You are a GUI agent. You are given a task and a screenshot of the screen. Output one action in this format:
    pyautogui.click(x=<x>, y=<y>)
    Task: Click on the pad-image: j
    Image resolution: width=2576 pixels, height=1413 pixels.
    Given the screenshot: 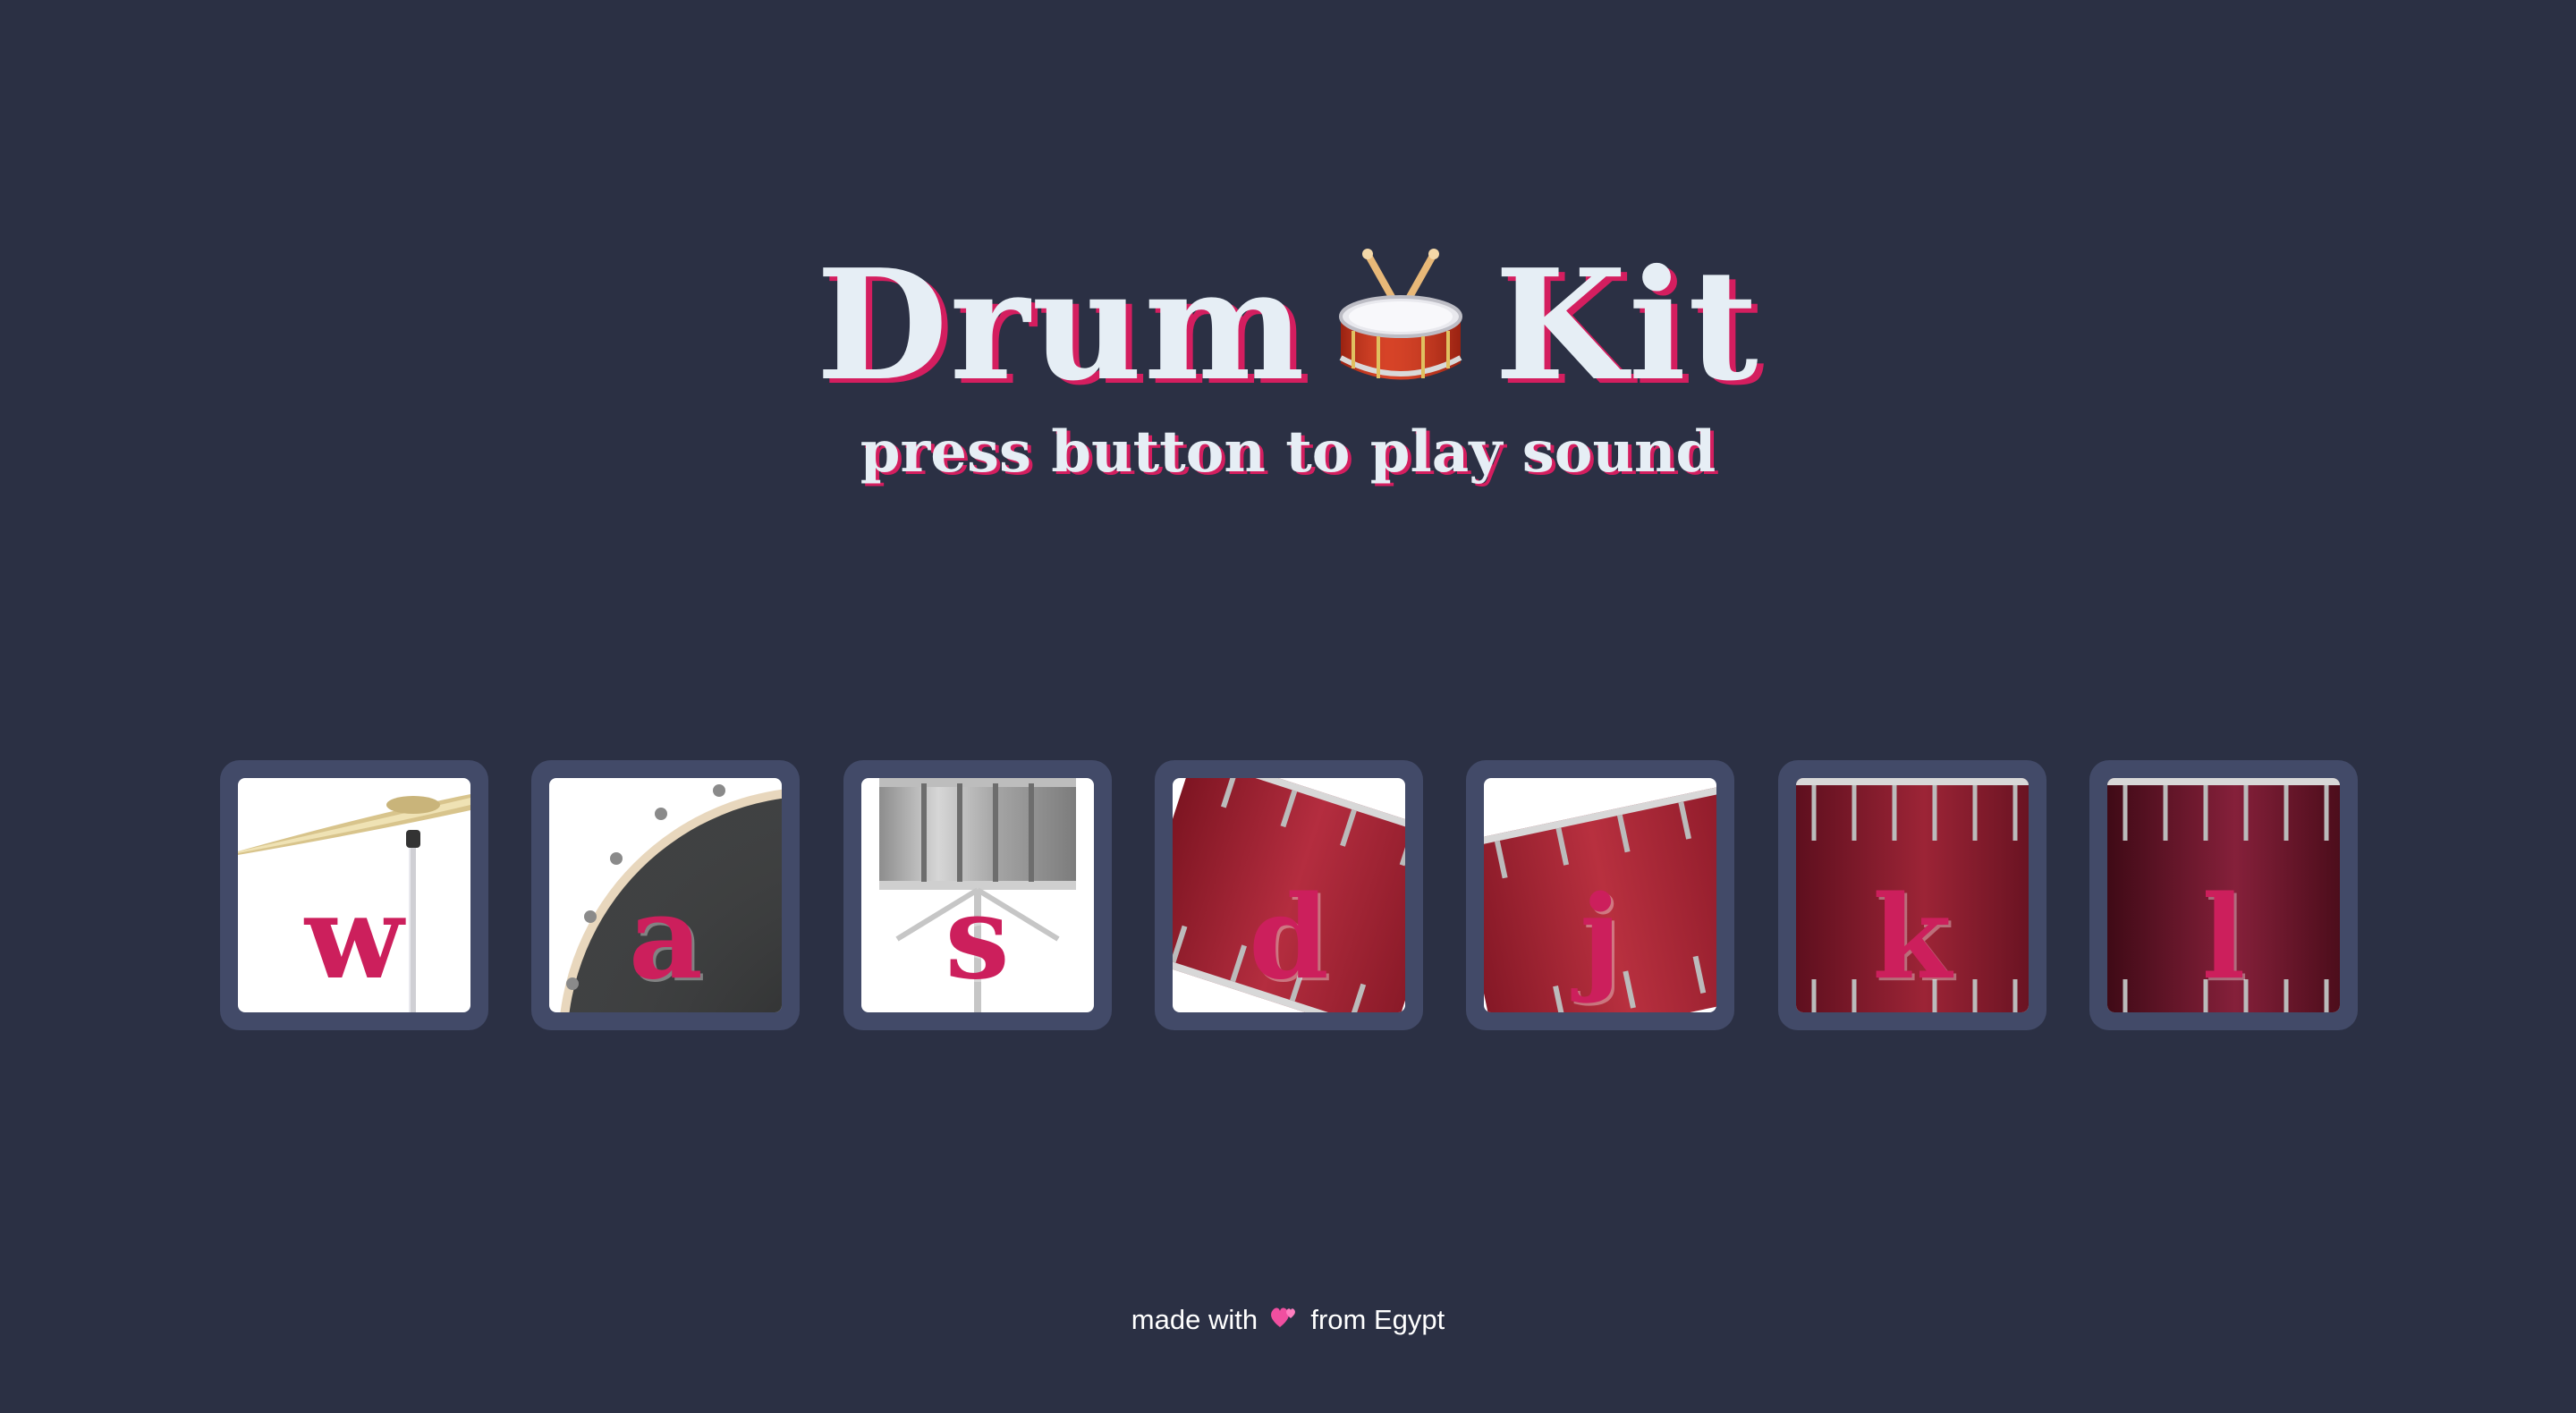 What is the action you would take?
    pyautogui.click(x=1600, y=895)
    